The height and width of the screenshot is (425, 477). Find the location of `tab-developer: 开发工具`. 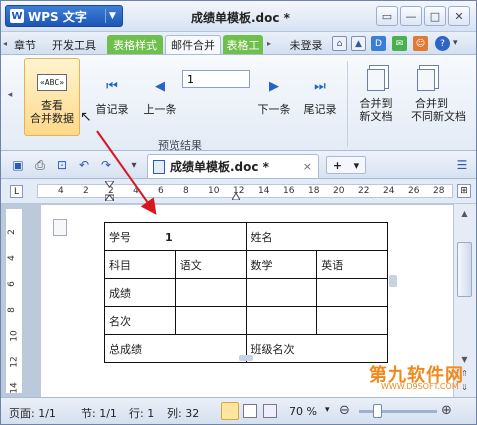

tab-developer: 开发工具 is located at coordinates (74, 44).